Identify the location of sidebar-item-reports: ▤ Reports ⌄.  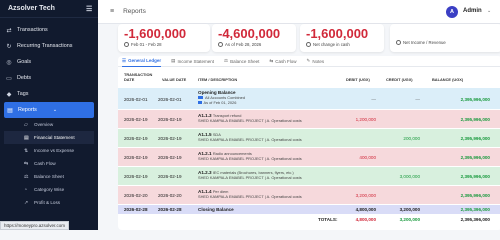
(49, 110).